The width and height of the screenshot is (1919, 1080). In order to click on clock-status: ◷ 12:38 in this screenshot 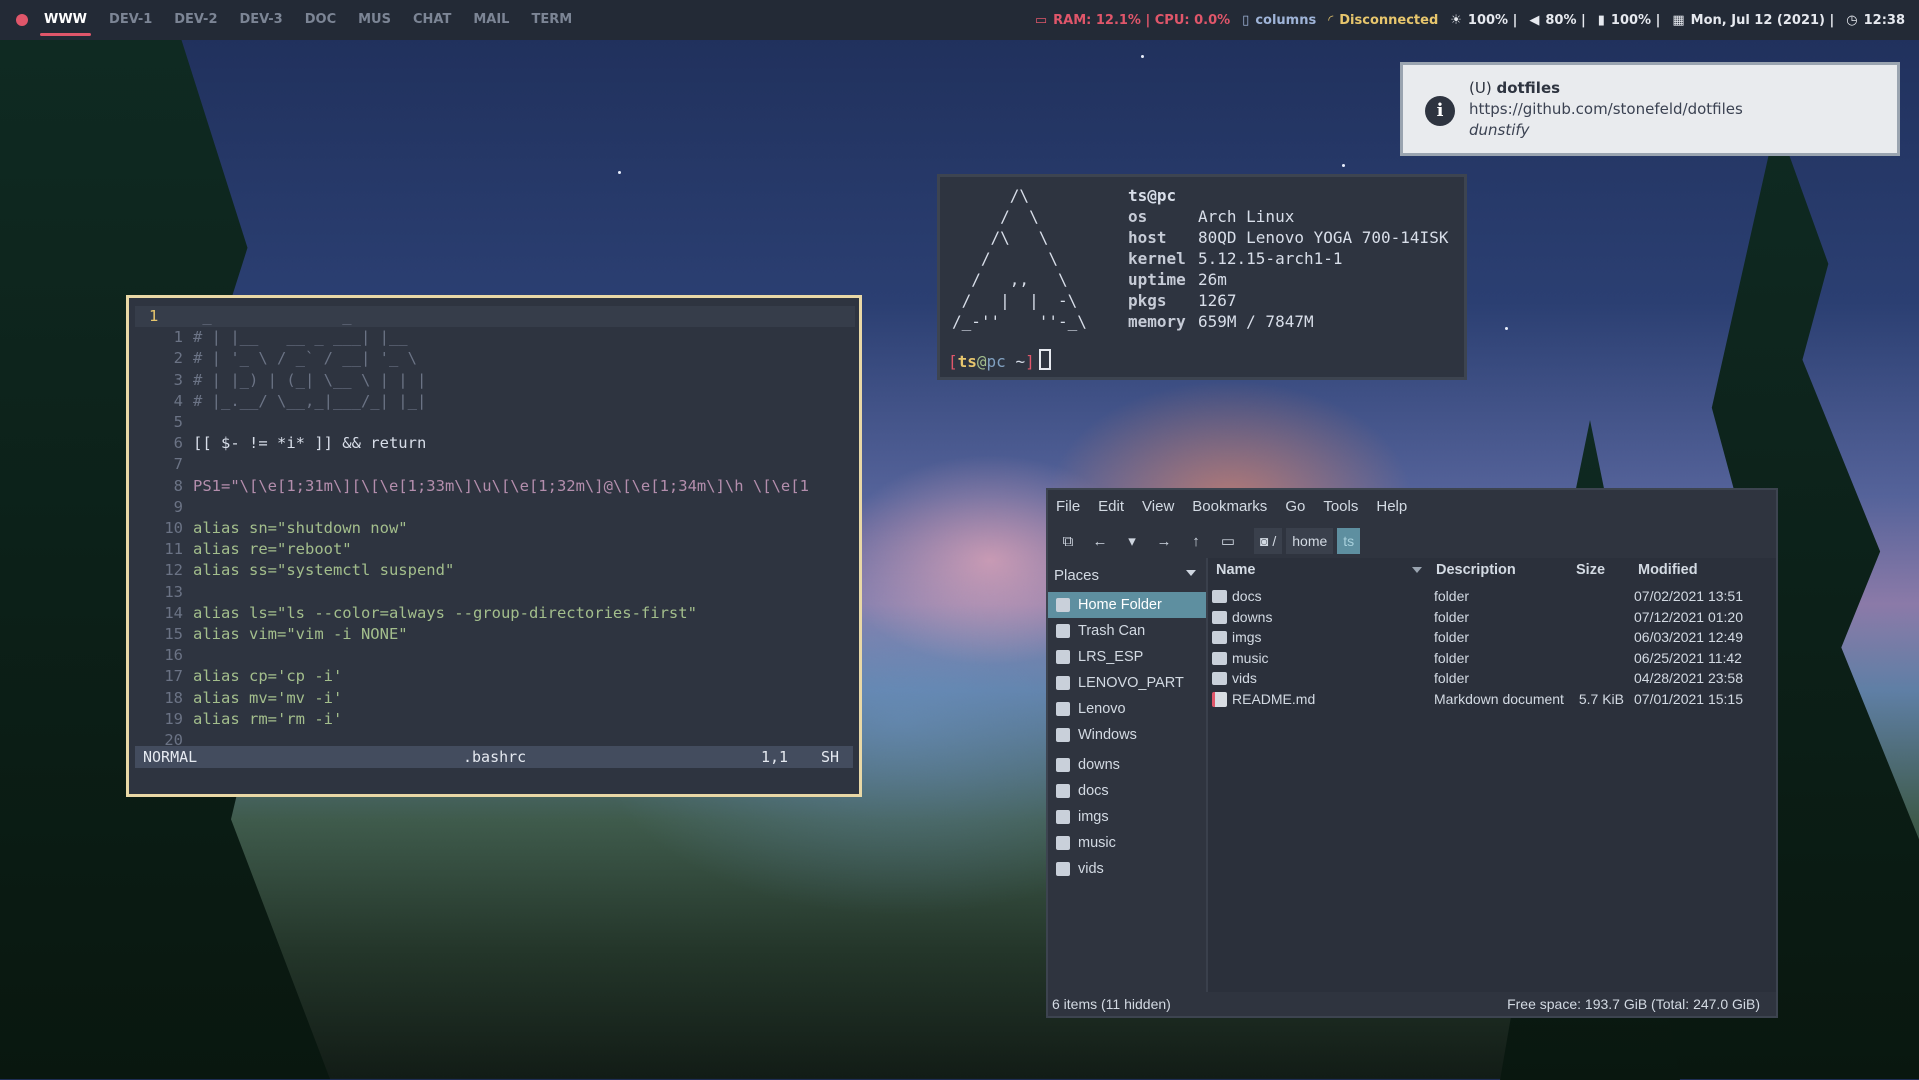, I will do `click(1875, 20)`.